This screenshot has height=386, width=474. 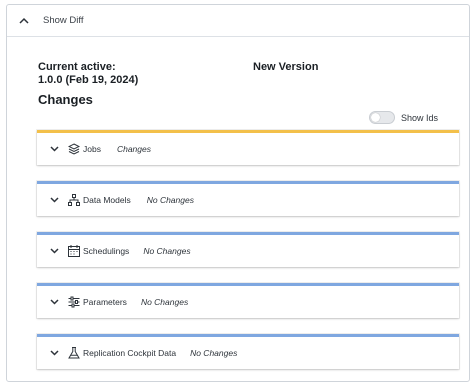 I want to click on new-version-label: New Version, so click(x=286, y=67).